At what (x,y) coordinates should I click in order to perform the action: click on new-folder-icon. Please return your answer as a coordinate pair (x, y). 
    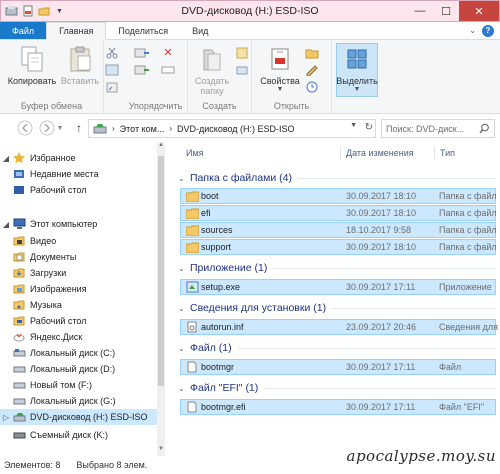
    Looking at the image, I should click on (43, 11).